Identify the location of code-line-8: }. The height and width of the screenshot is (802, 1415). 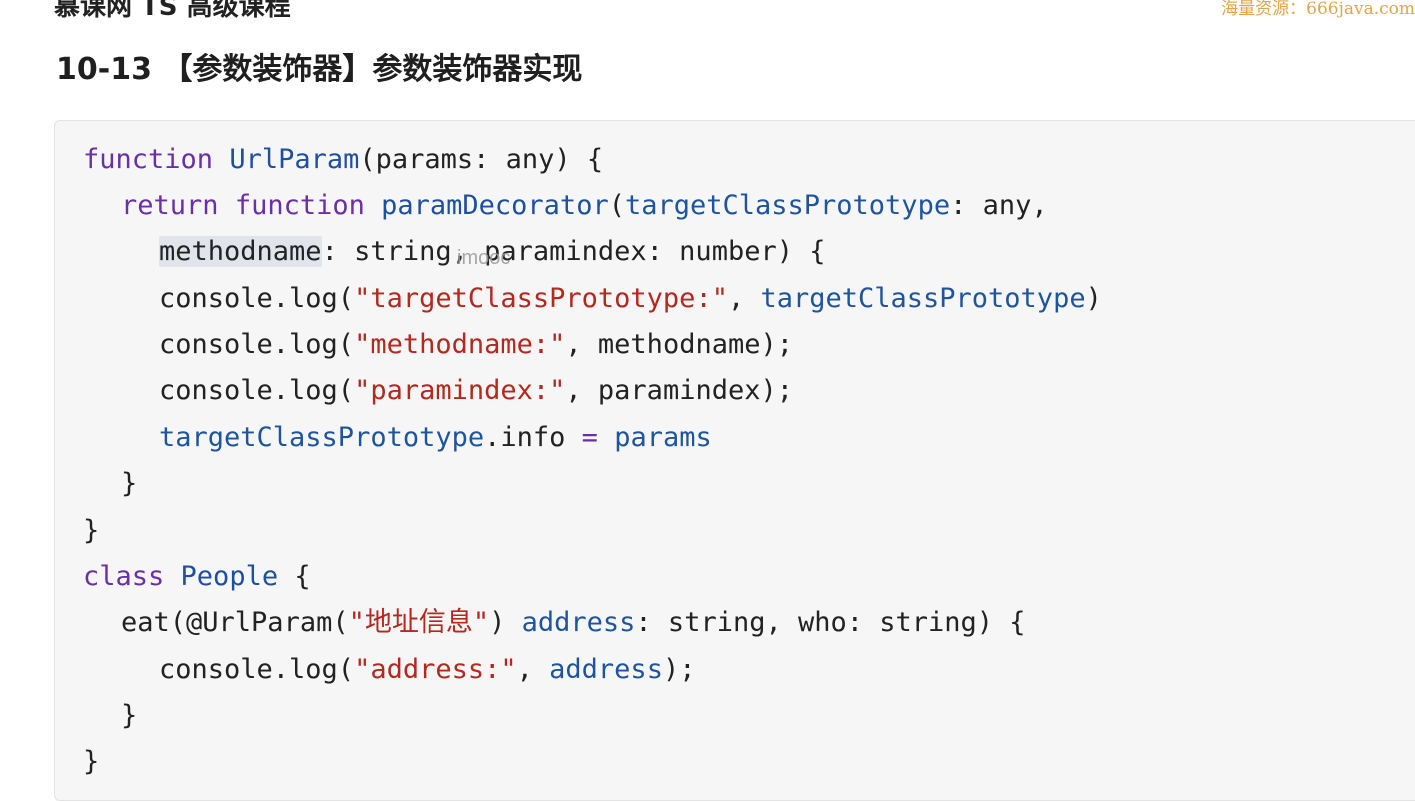
(129, 483).